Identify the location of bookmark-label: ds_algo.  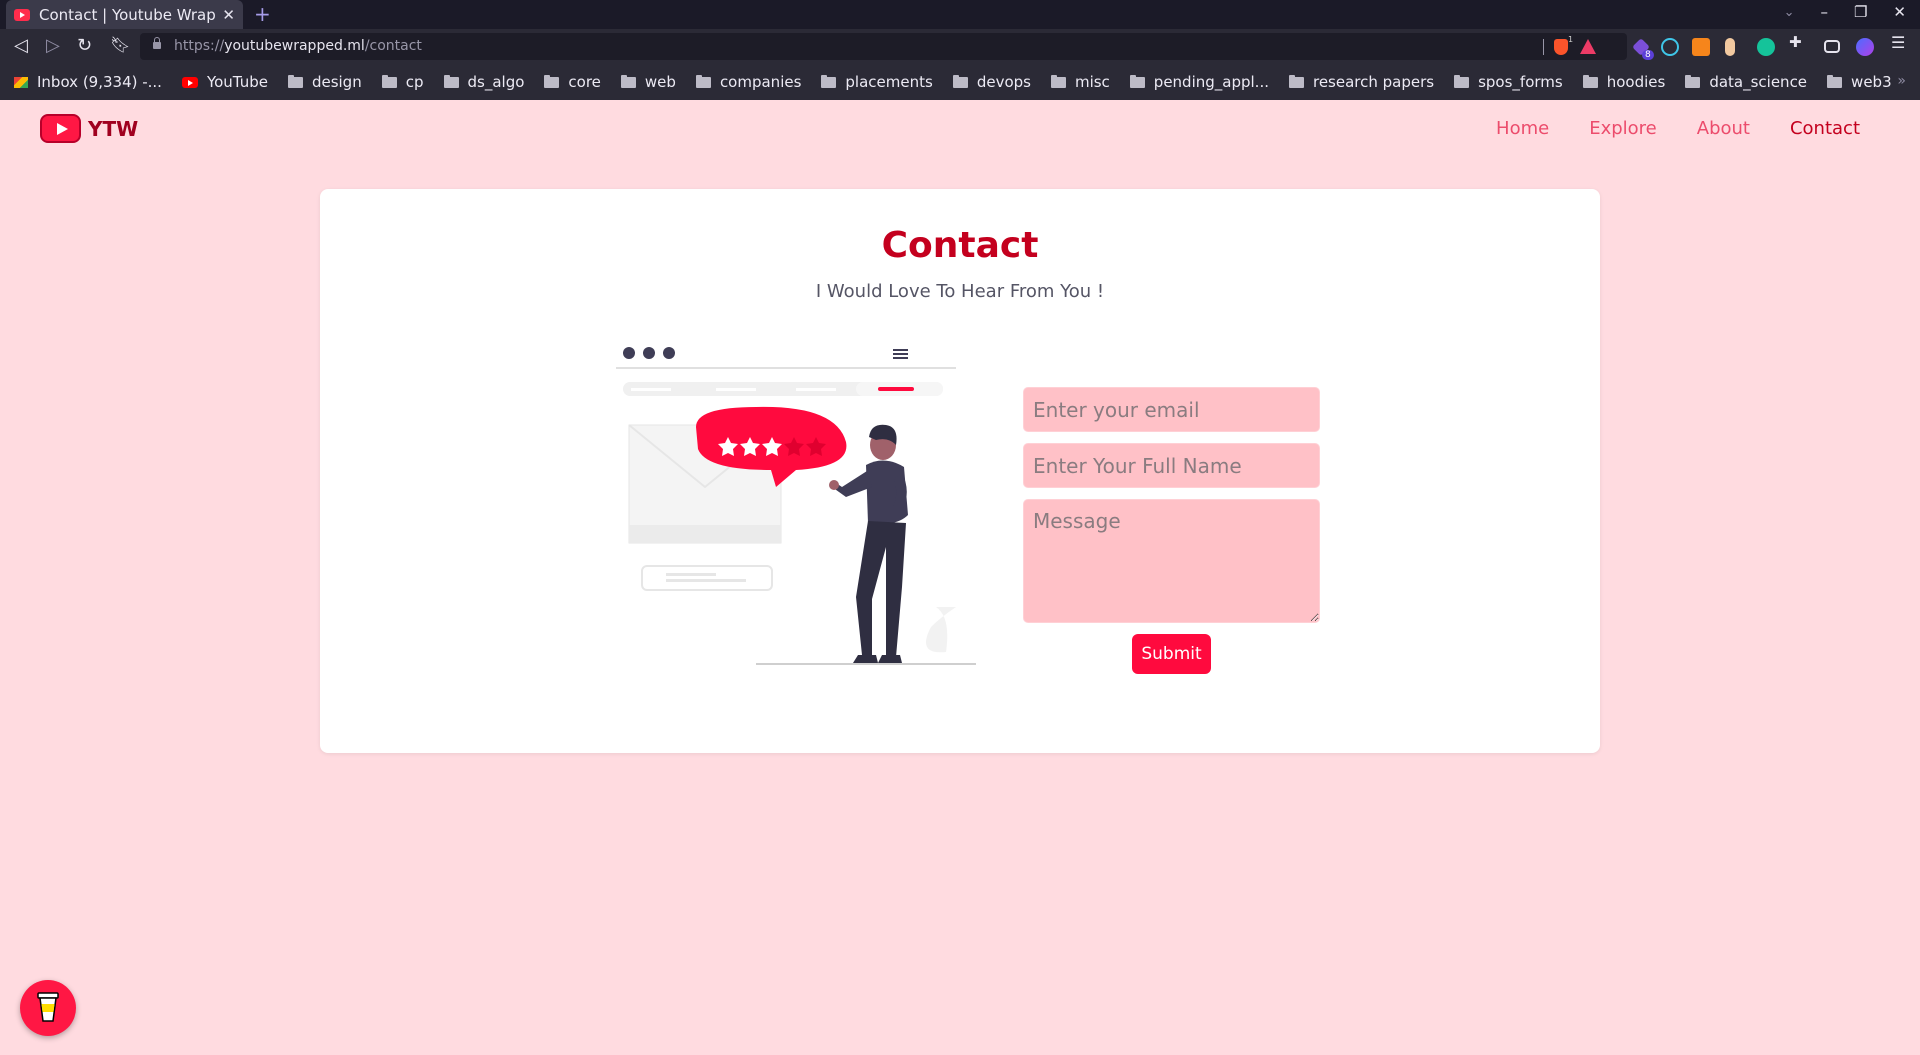
(496, 82).